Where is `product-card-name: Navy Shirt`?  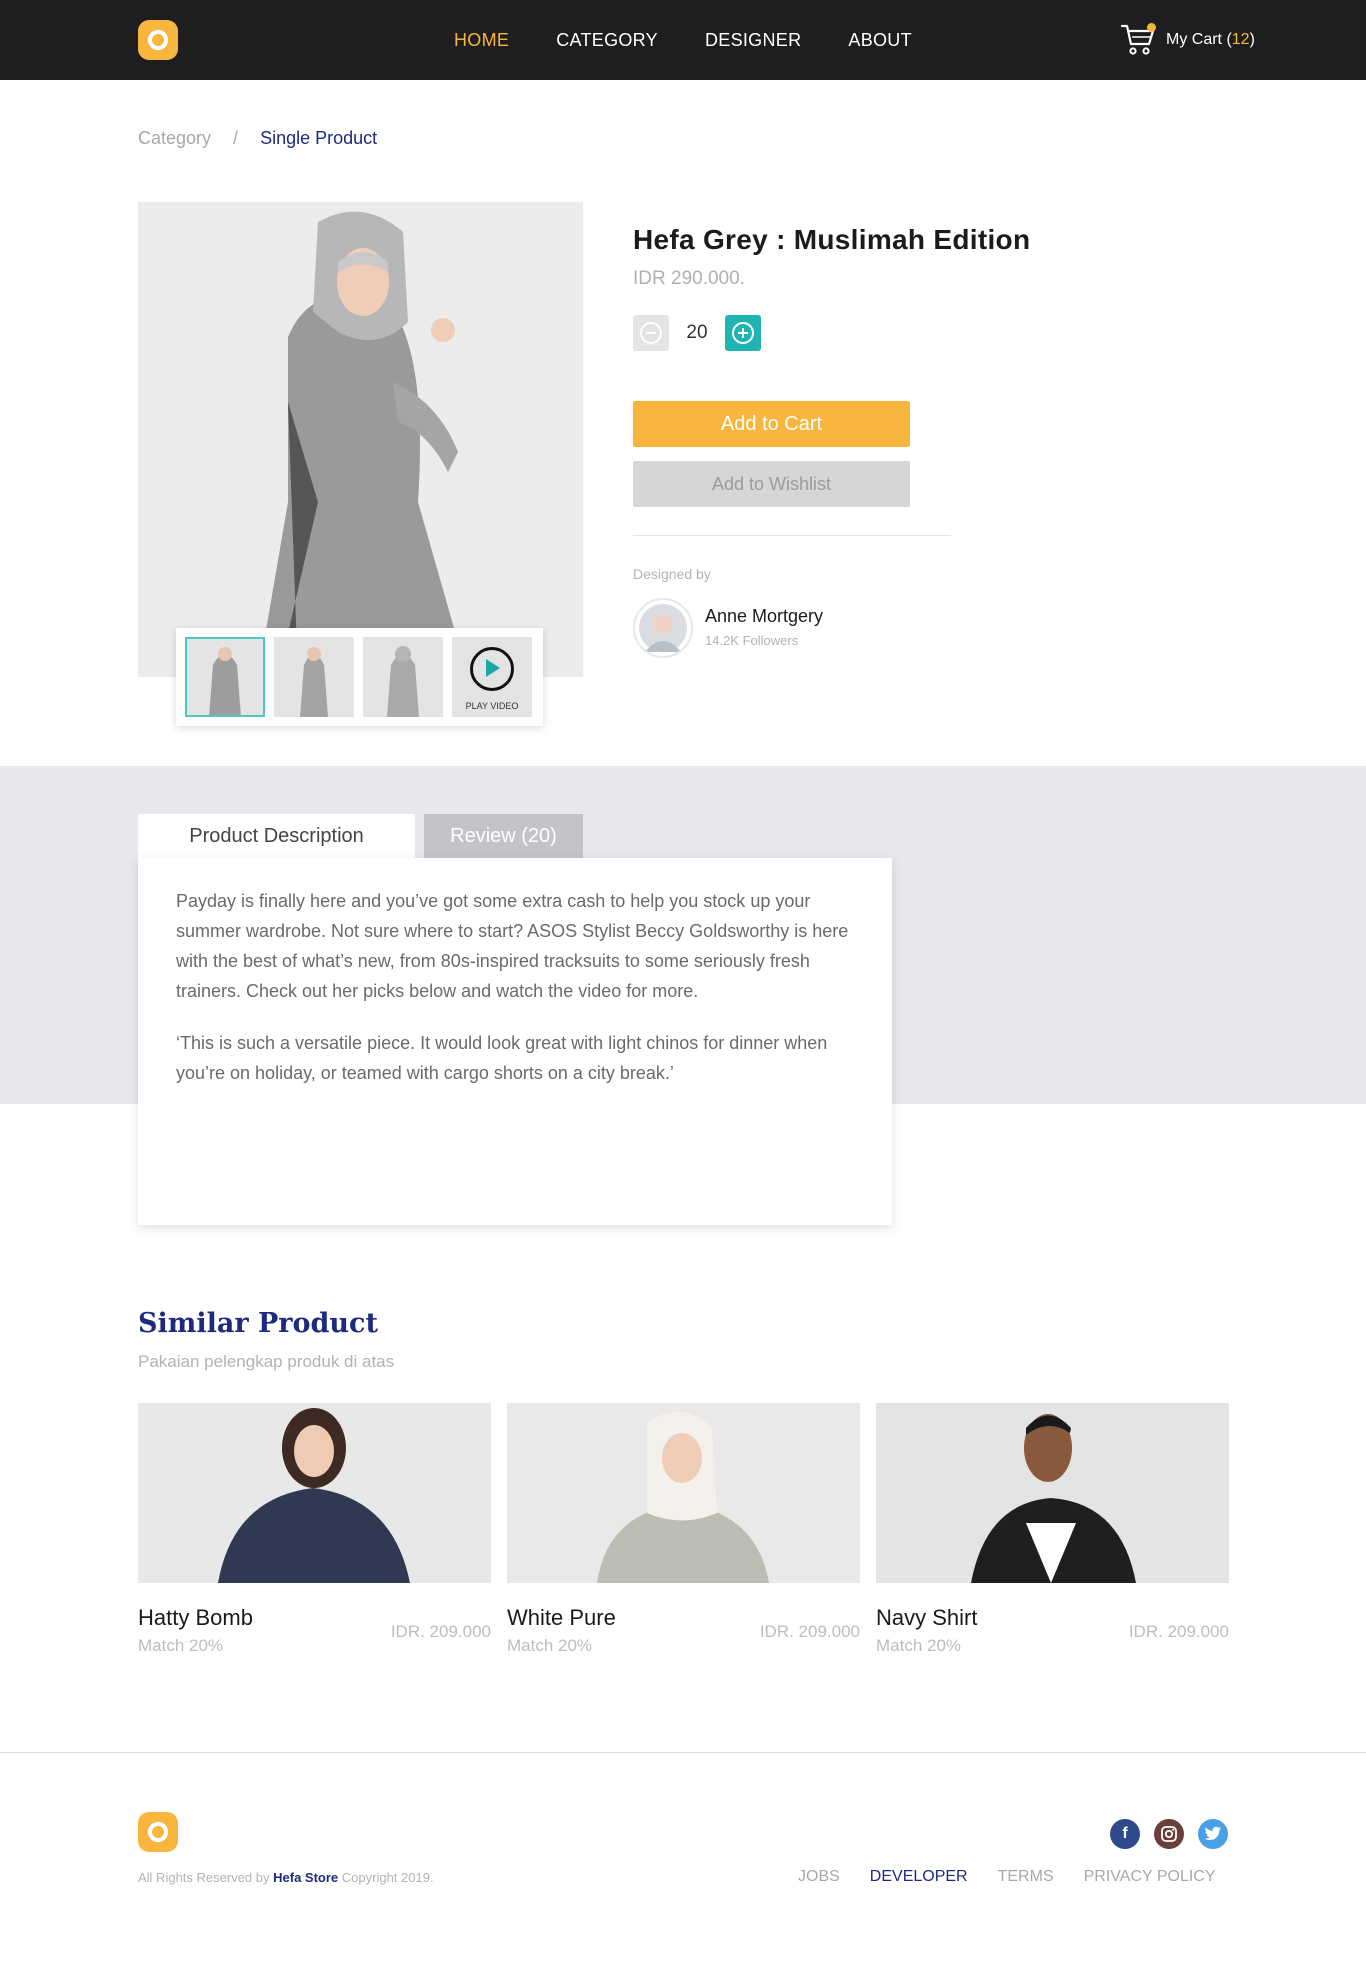
product-card-name: Navy Shirt is located at coordinates (926, 1618).